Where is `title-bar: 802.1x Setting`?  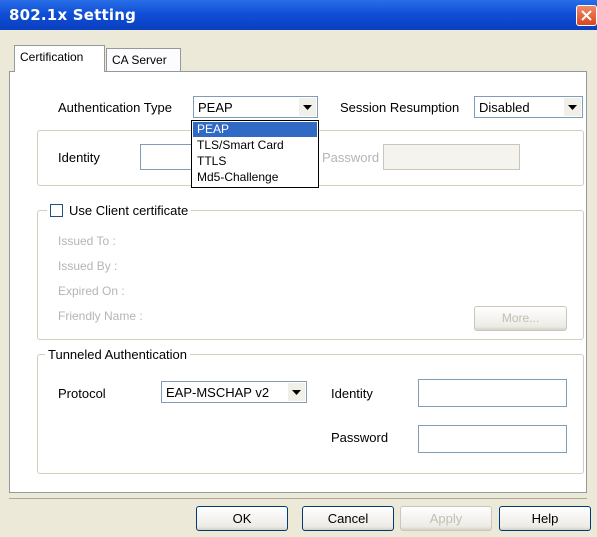
title-bar: 802.1x Setting is located at coordinates (298, 15).